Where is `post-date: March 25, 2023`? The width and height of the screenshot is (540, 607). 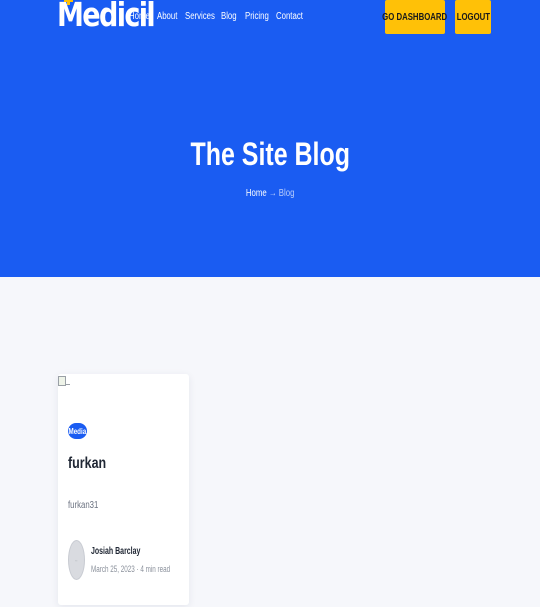
post-date: March 25, 2023 is located at coordinates (113, 569).